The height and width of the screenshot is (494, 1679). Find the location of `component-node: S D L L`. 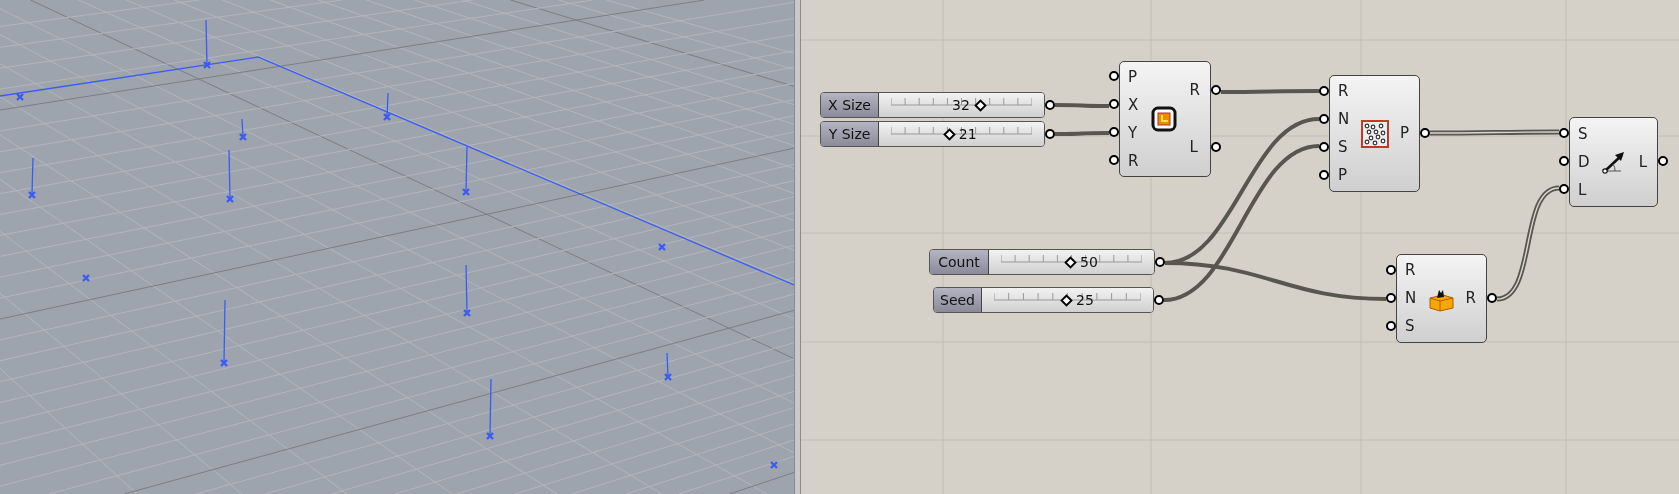

component-node: S D L L is located at coordinates (1613, 162).